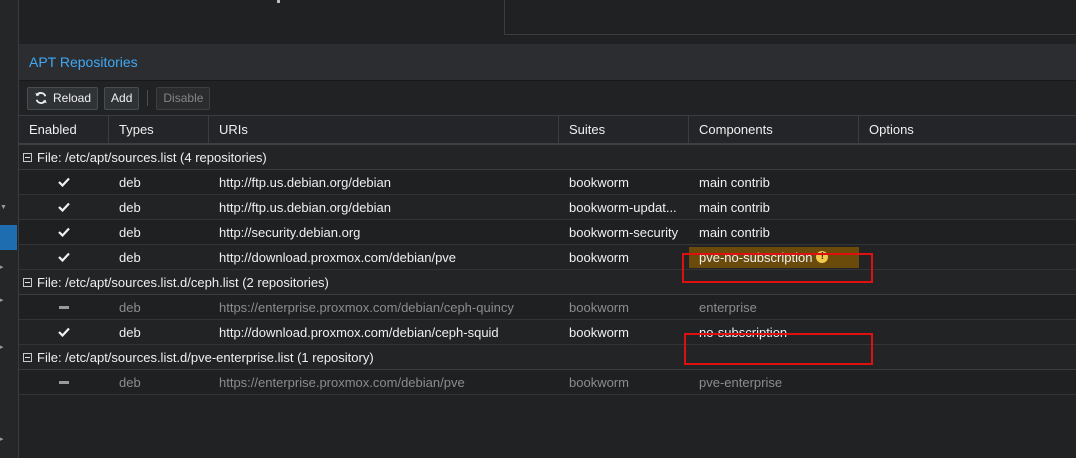 The width and height of the screenshot is (1076, 458). I want to click on cell-uri: http://security.debian.org, so click(290, 232).